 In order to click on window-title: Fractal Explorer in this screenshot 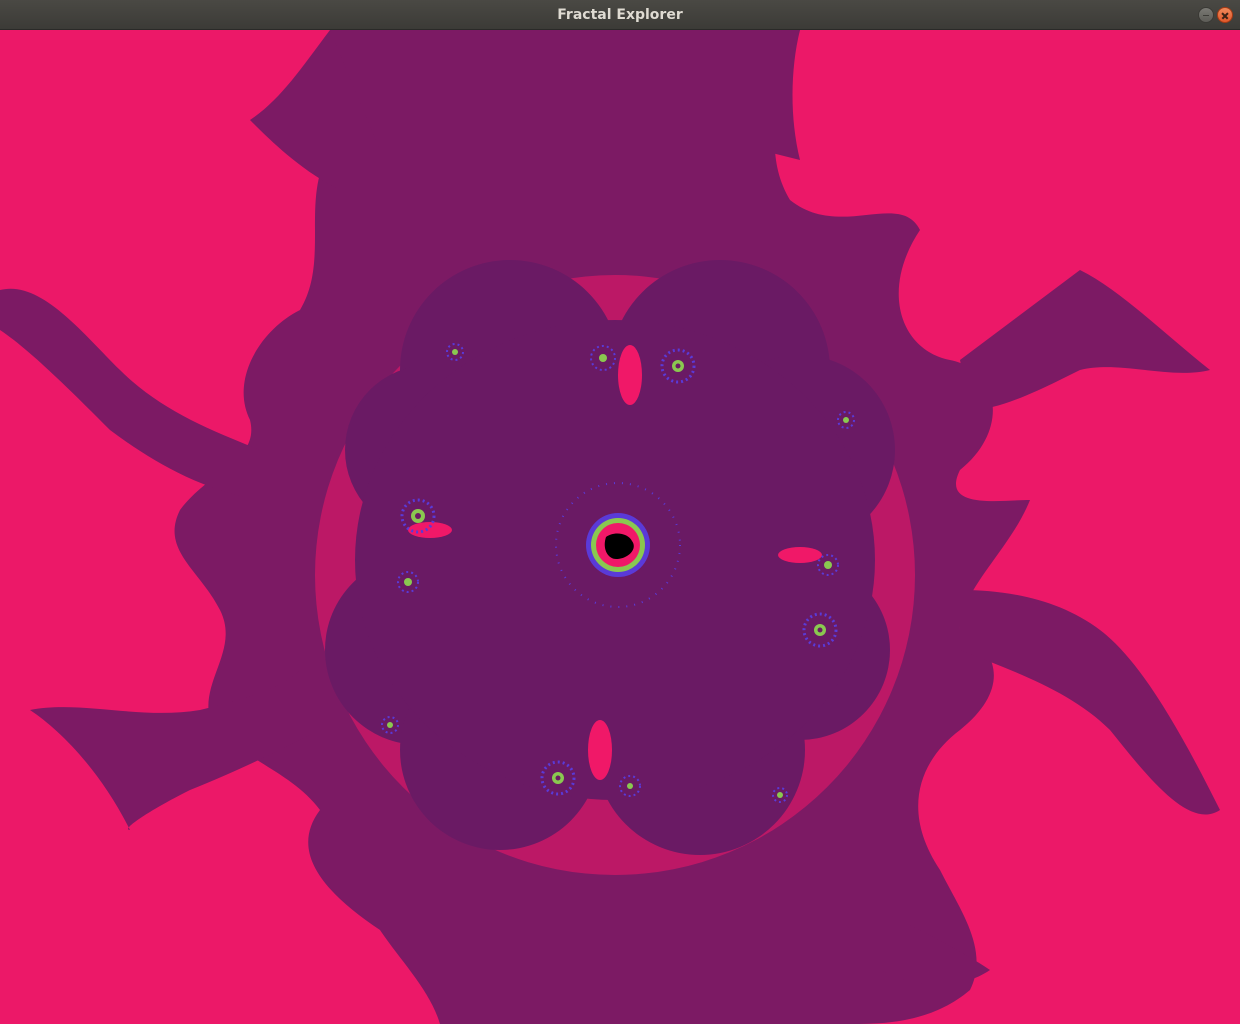, I will do `click(620, 15)`.